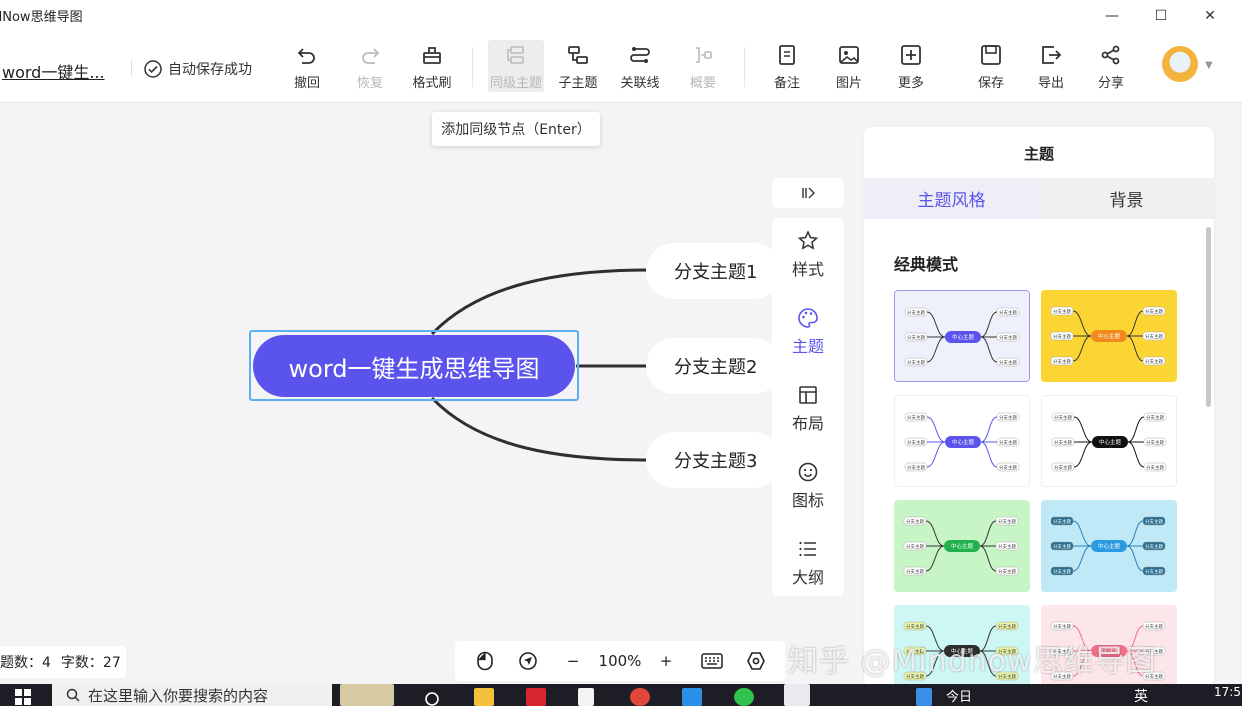  What do you see at coordinates (515, 55) in the screenshot?
I see `sibling-topic-icon` at bounding box center [515, 55].